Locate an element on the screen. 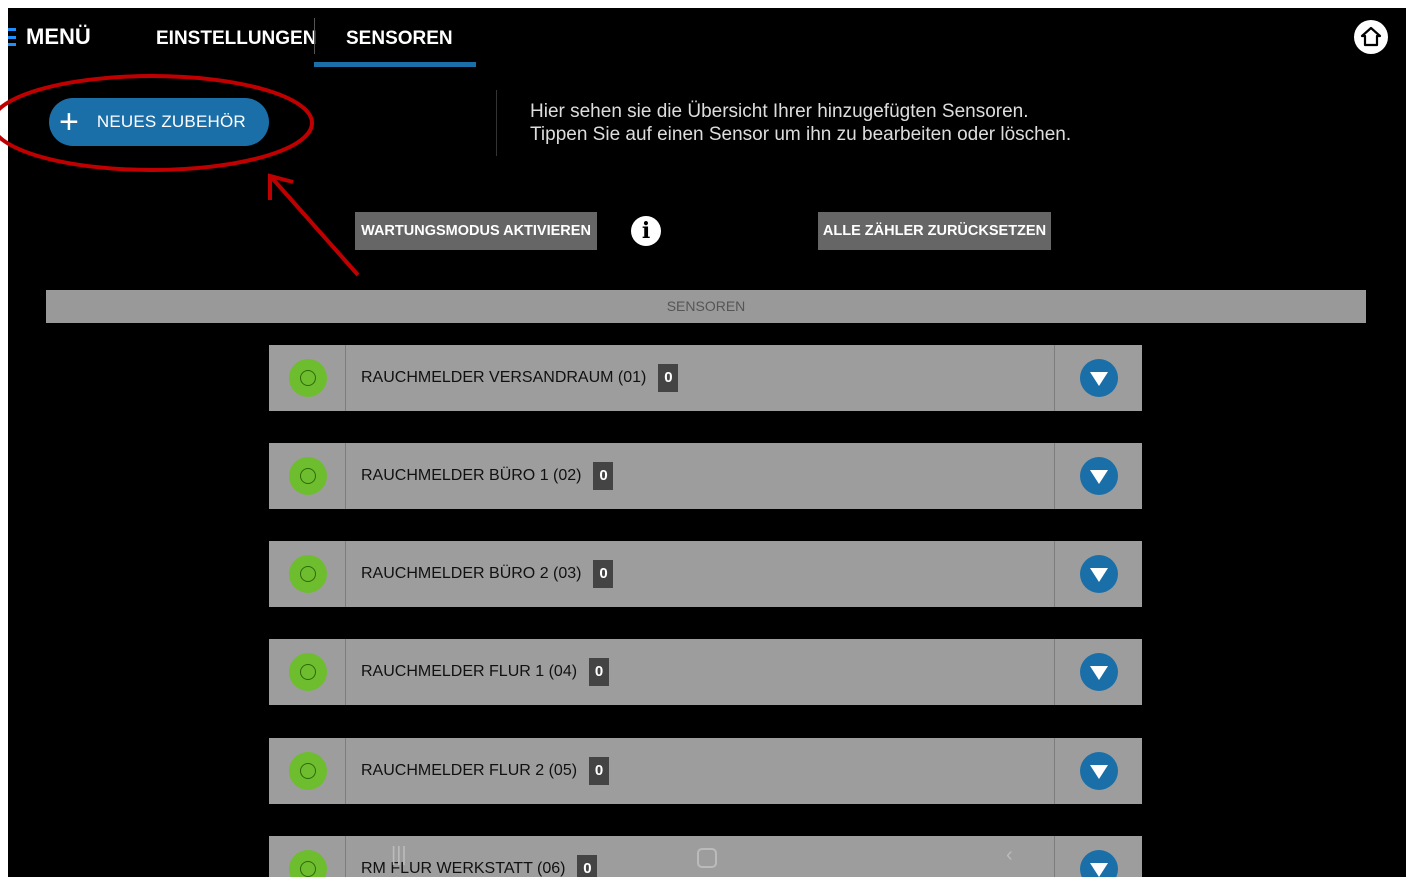 Image resolution: width=1408 pixels, height=877 pixels. sensor-row: RAUCHMELDER BÜRO 2 (03) 0 is located at coordinates (705, 574).